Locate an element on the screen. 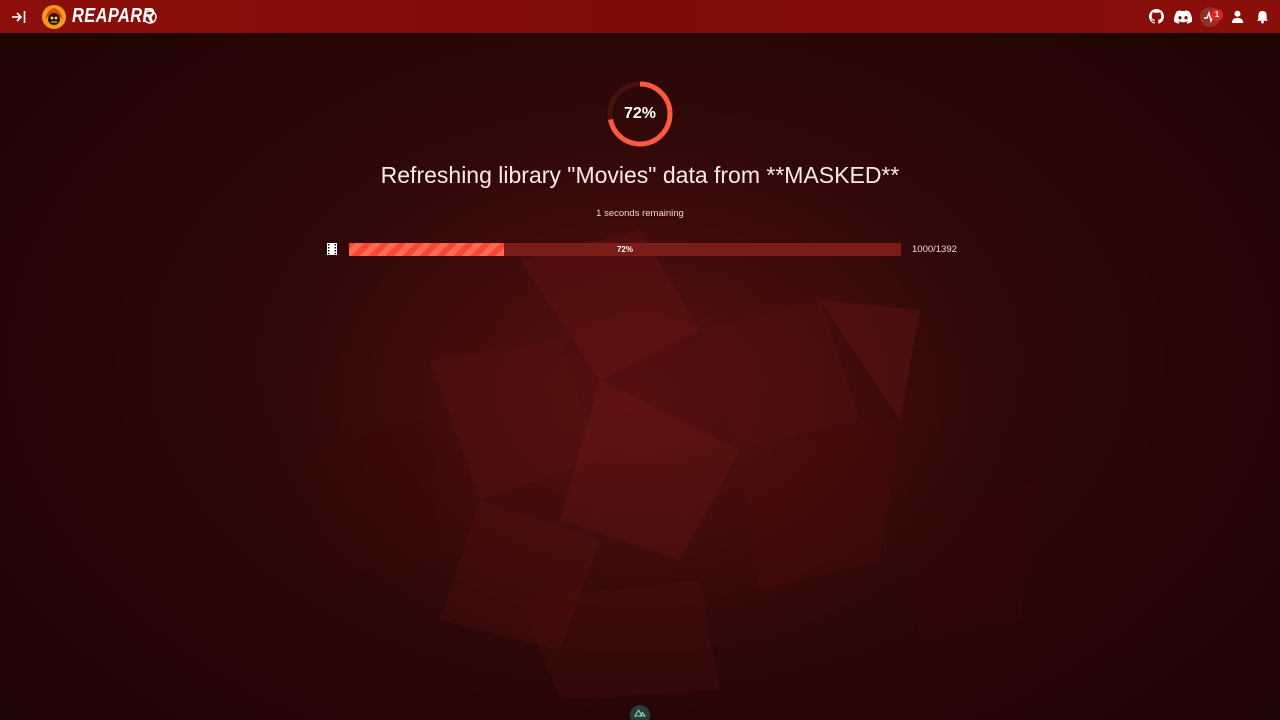 This screenshot has height=720, width=1280. progress-bar: 72% is located at coordinates (625, 249).